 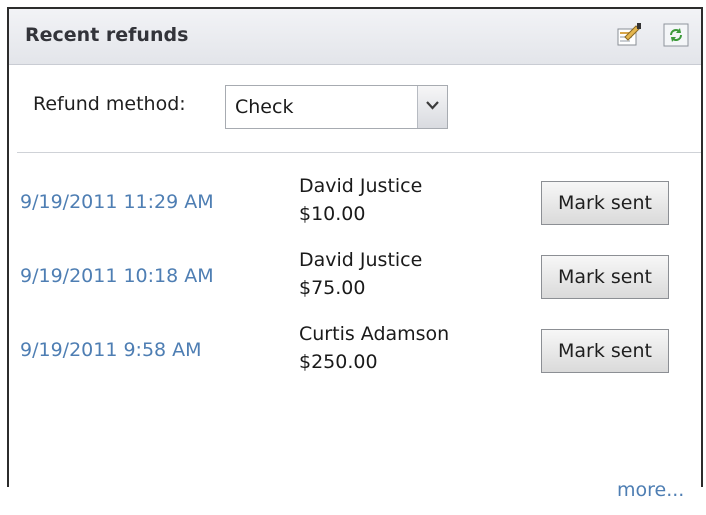 What do you see at coordinates (117, 202) in the screenshot?
I see `refund-date-link: 9/19/2011 11:29 AM` at bounding box center [117, 202].